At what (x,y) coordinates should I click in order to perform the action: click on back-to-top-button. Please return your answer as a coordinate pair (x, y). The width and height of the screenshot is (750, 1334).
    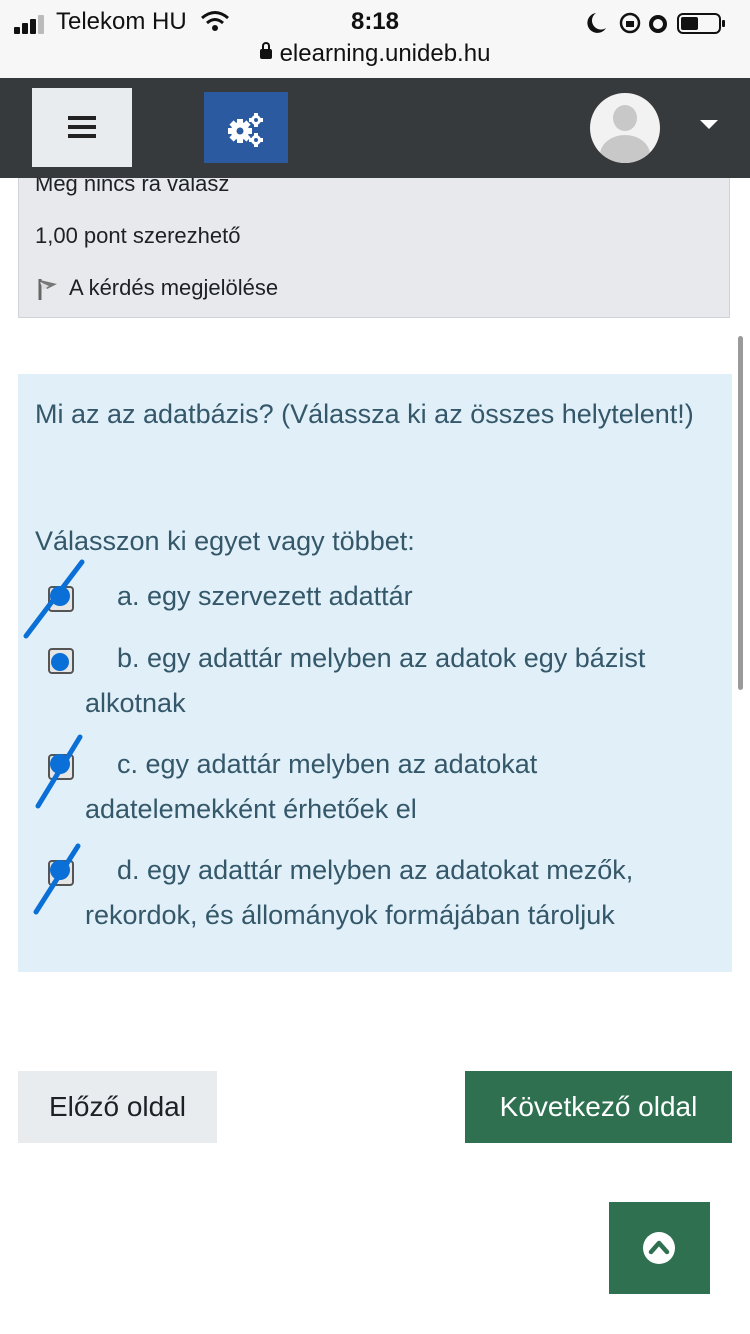
    Looking at the image, I should click on (659, 1248).